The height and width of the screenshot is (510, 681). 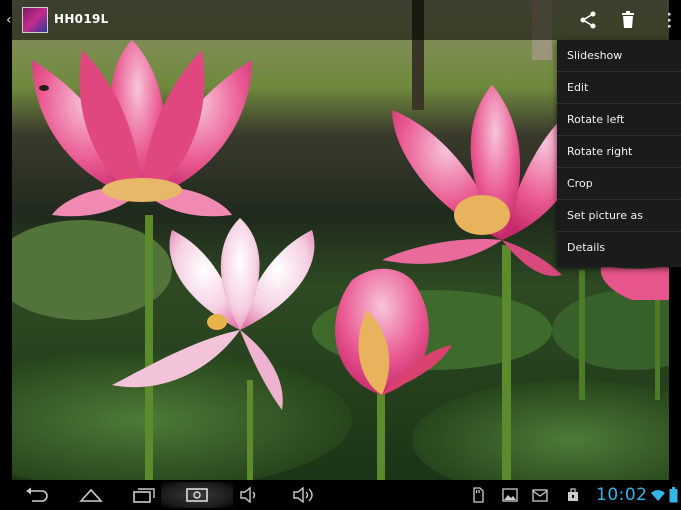 What do you see at coordinates (305, 495) in the screenshot?
I see `volume-up-icon` at bounding box center [305, 495].